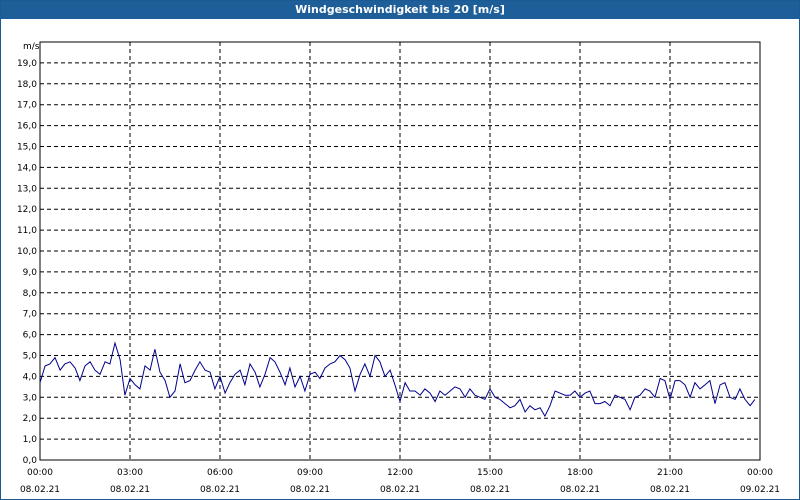 The image size is (800, 500). What do you see at coordinates (27, 252) in the screenshot?
I see `y-tick-label: 10,0` at bounding box center [27, 252].